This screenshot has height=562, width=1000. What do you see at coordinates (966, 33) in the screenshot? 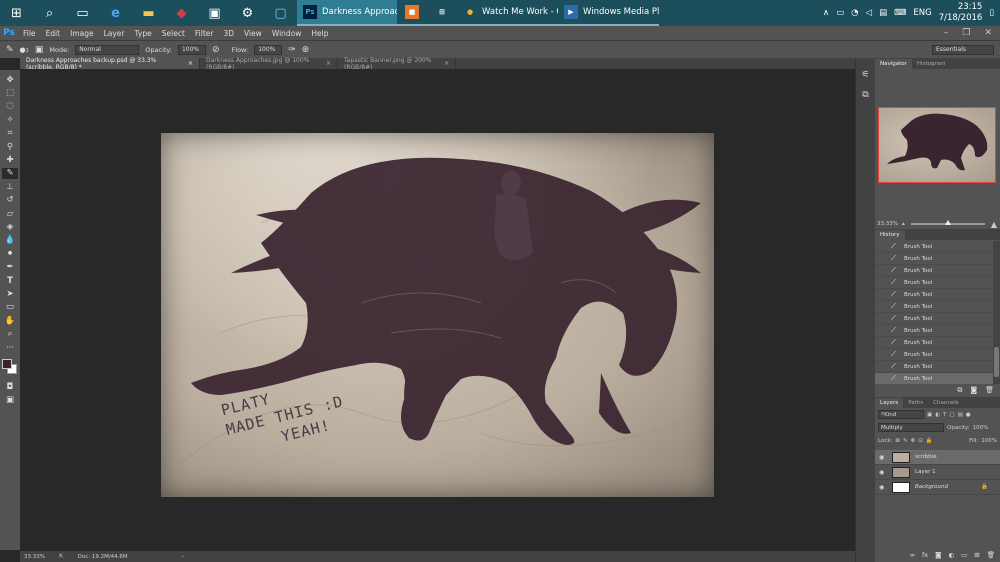
I see `restore-icon: ❐` at bounding box center [966, 33].